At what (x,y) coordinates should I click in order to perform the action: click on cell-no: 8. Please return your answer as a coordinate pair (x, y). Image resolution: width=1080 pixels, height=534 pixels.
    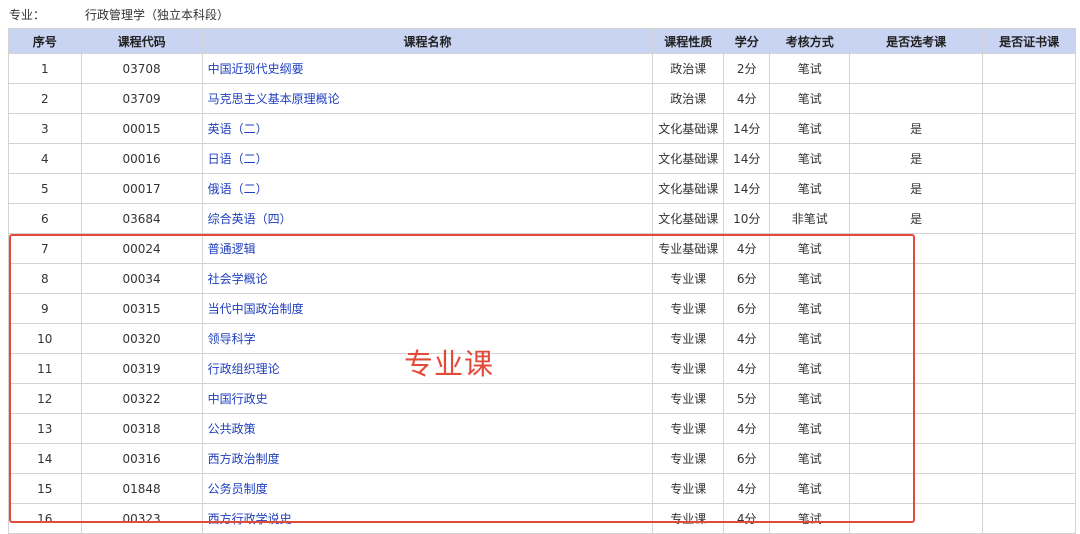
    Looking at the image, I should click on (45, 278).